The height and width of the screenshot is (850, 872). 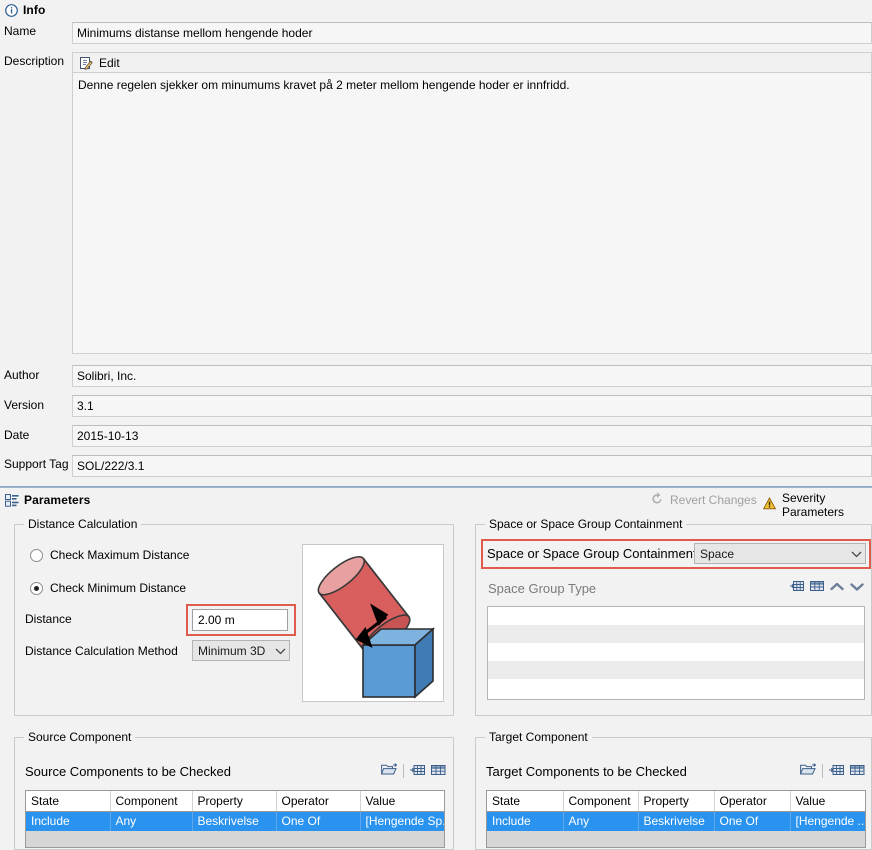 What do you see at coordinates (542, 588) in the screenshot?
I see `space-group-type-label: Space Group Type` at bounding box center [542, 588].